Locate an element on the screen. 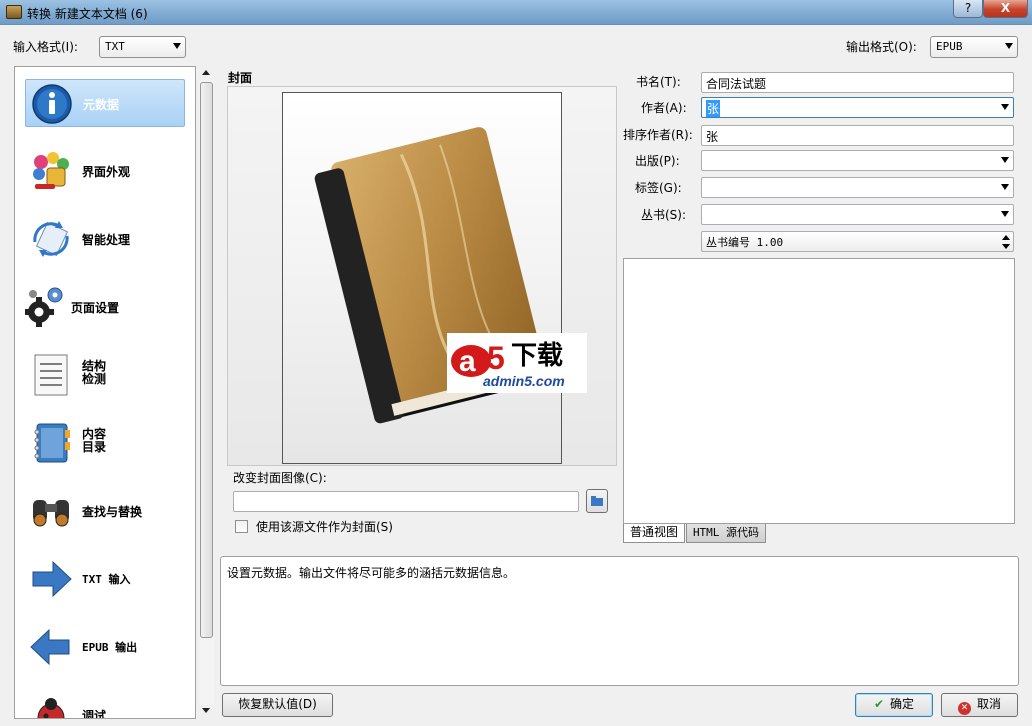 This screenshot has height=726, width=1032. label-line1: 内容 is located at coordinates (94, 434).